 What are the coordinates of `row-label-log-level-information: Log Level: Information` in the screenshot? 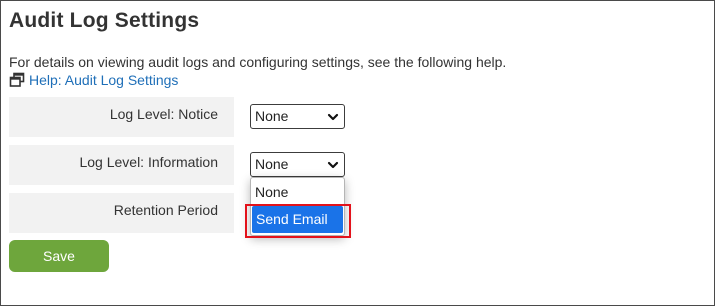 It's located at (121, 165).